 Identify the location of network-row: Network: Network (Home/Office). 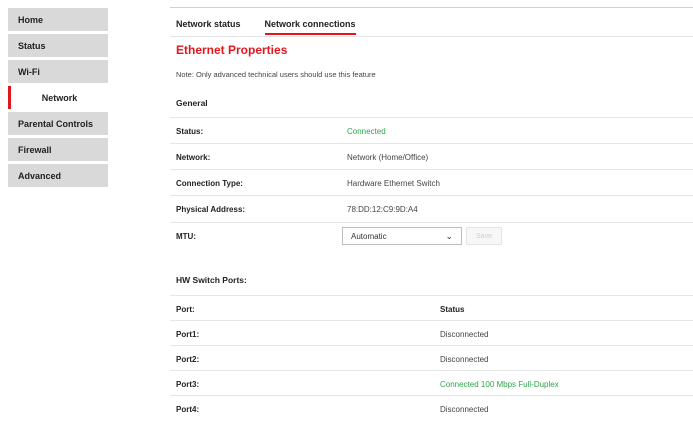
(431, 156).